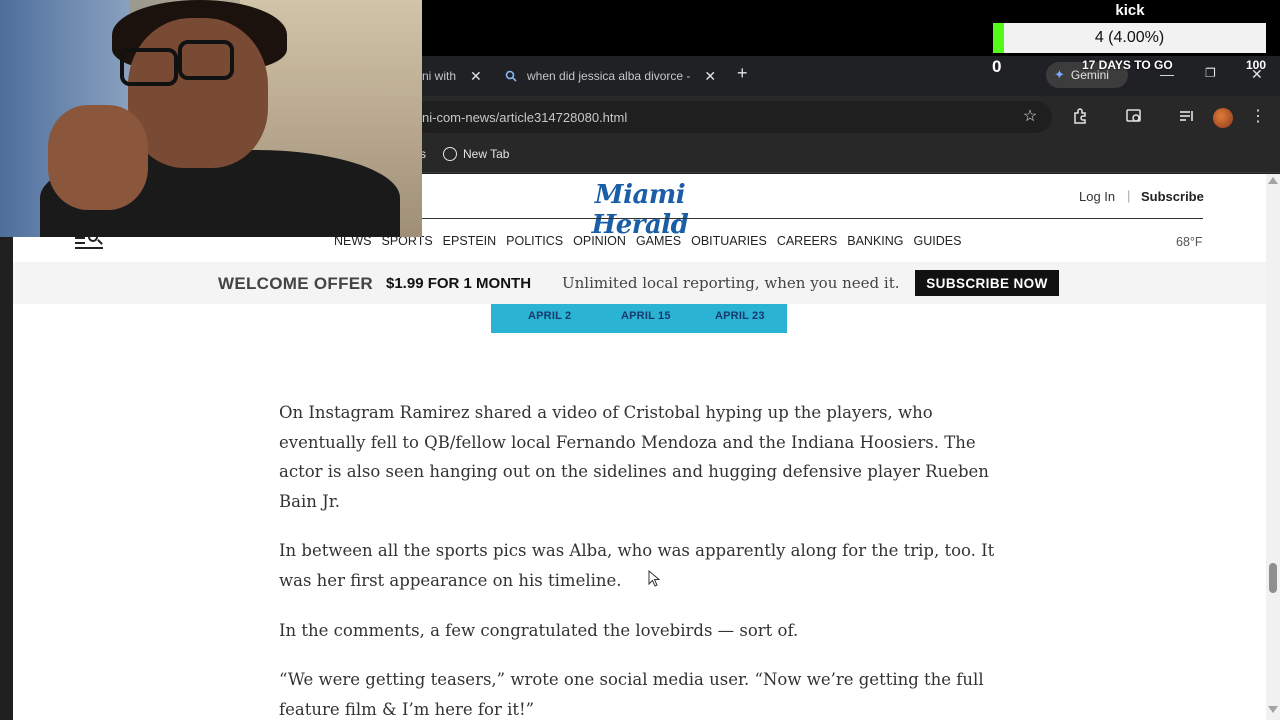  Describe the element at coordinates (997, 66) in the screenshot. I see `sub-goal-min: 0` at that location.